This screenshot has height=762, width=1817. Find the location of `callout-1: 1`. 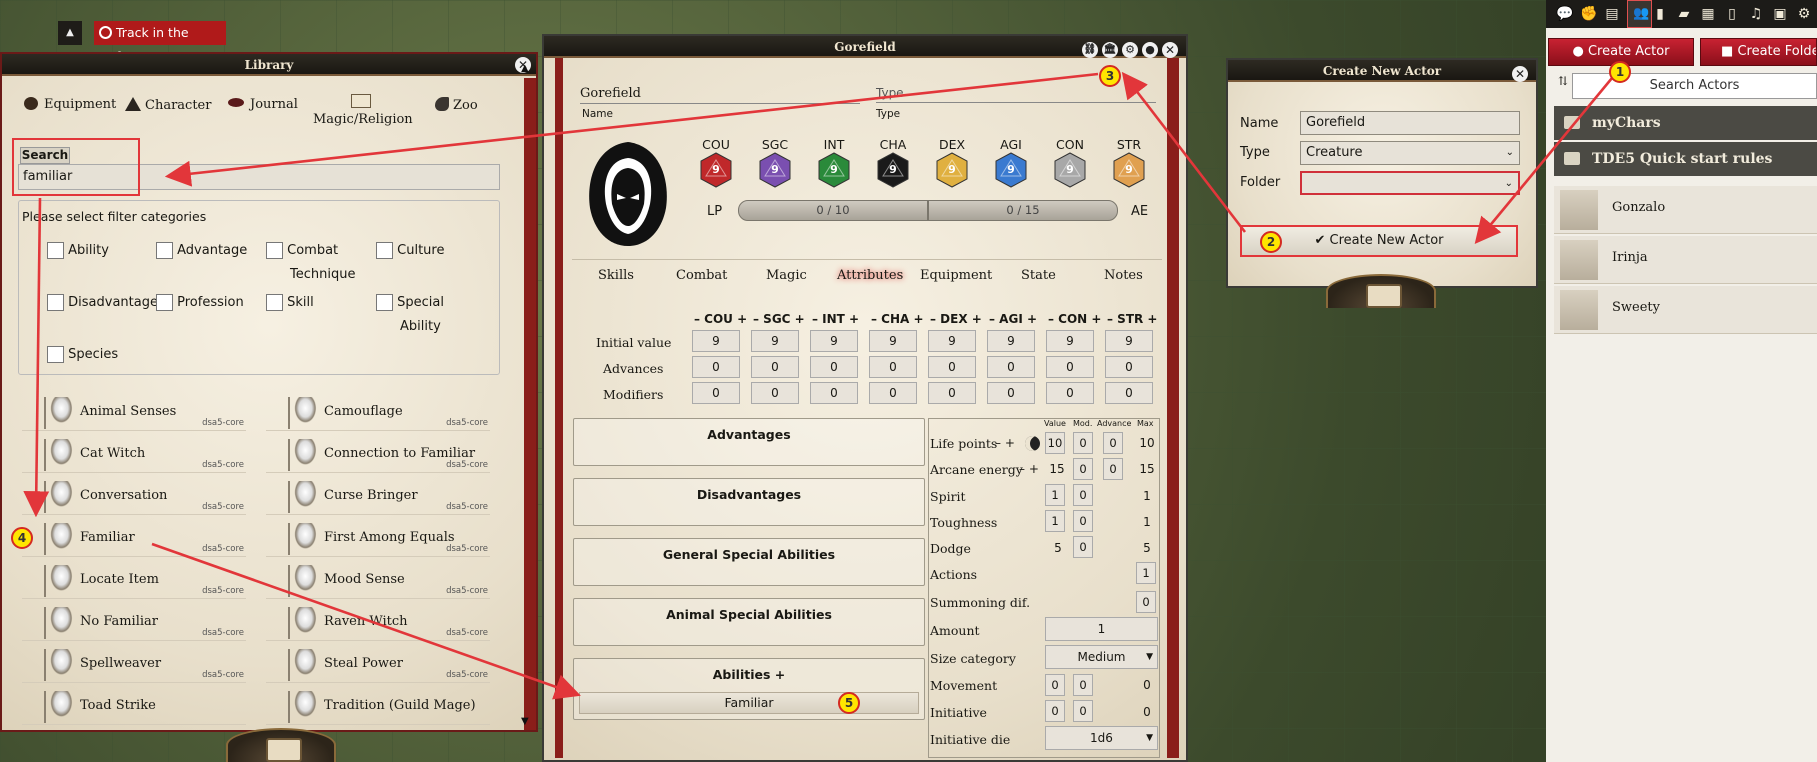

callout-1: 1 is located at coordinates (1620, 72).